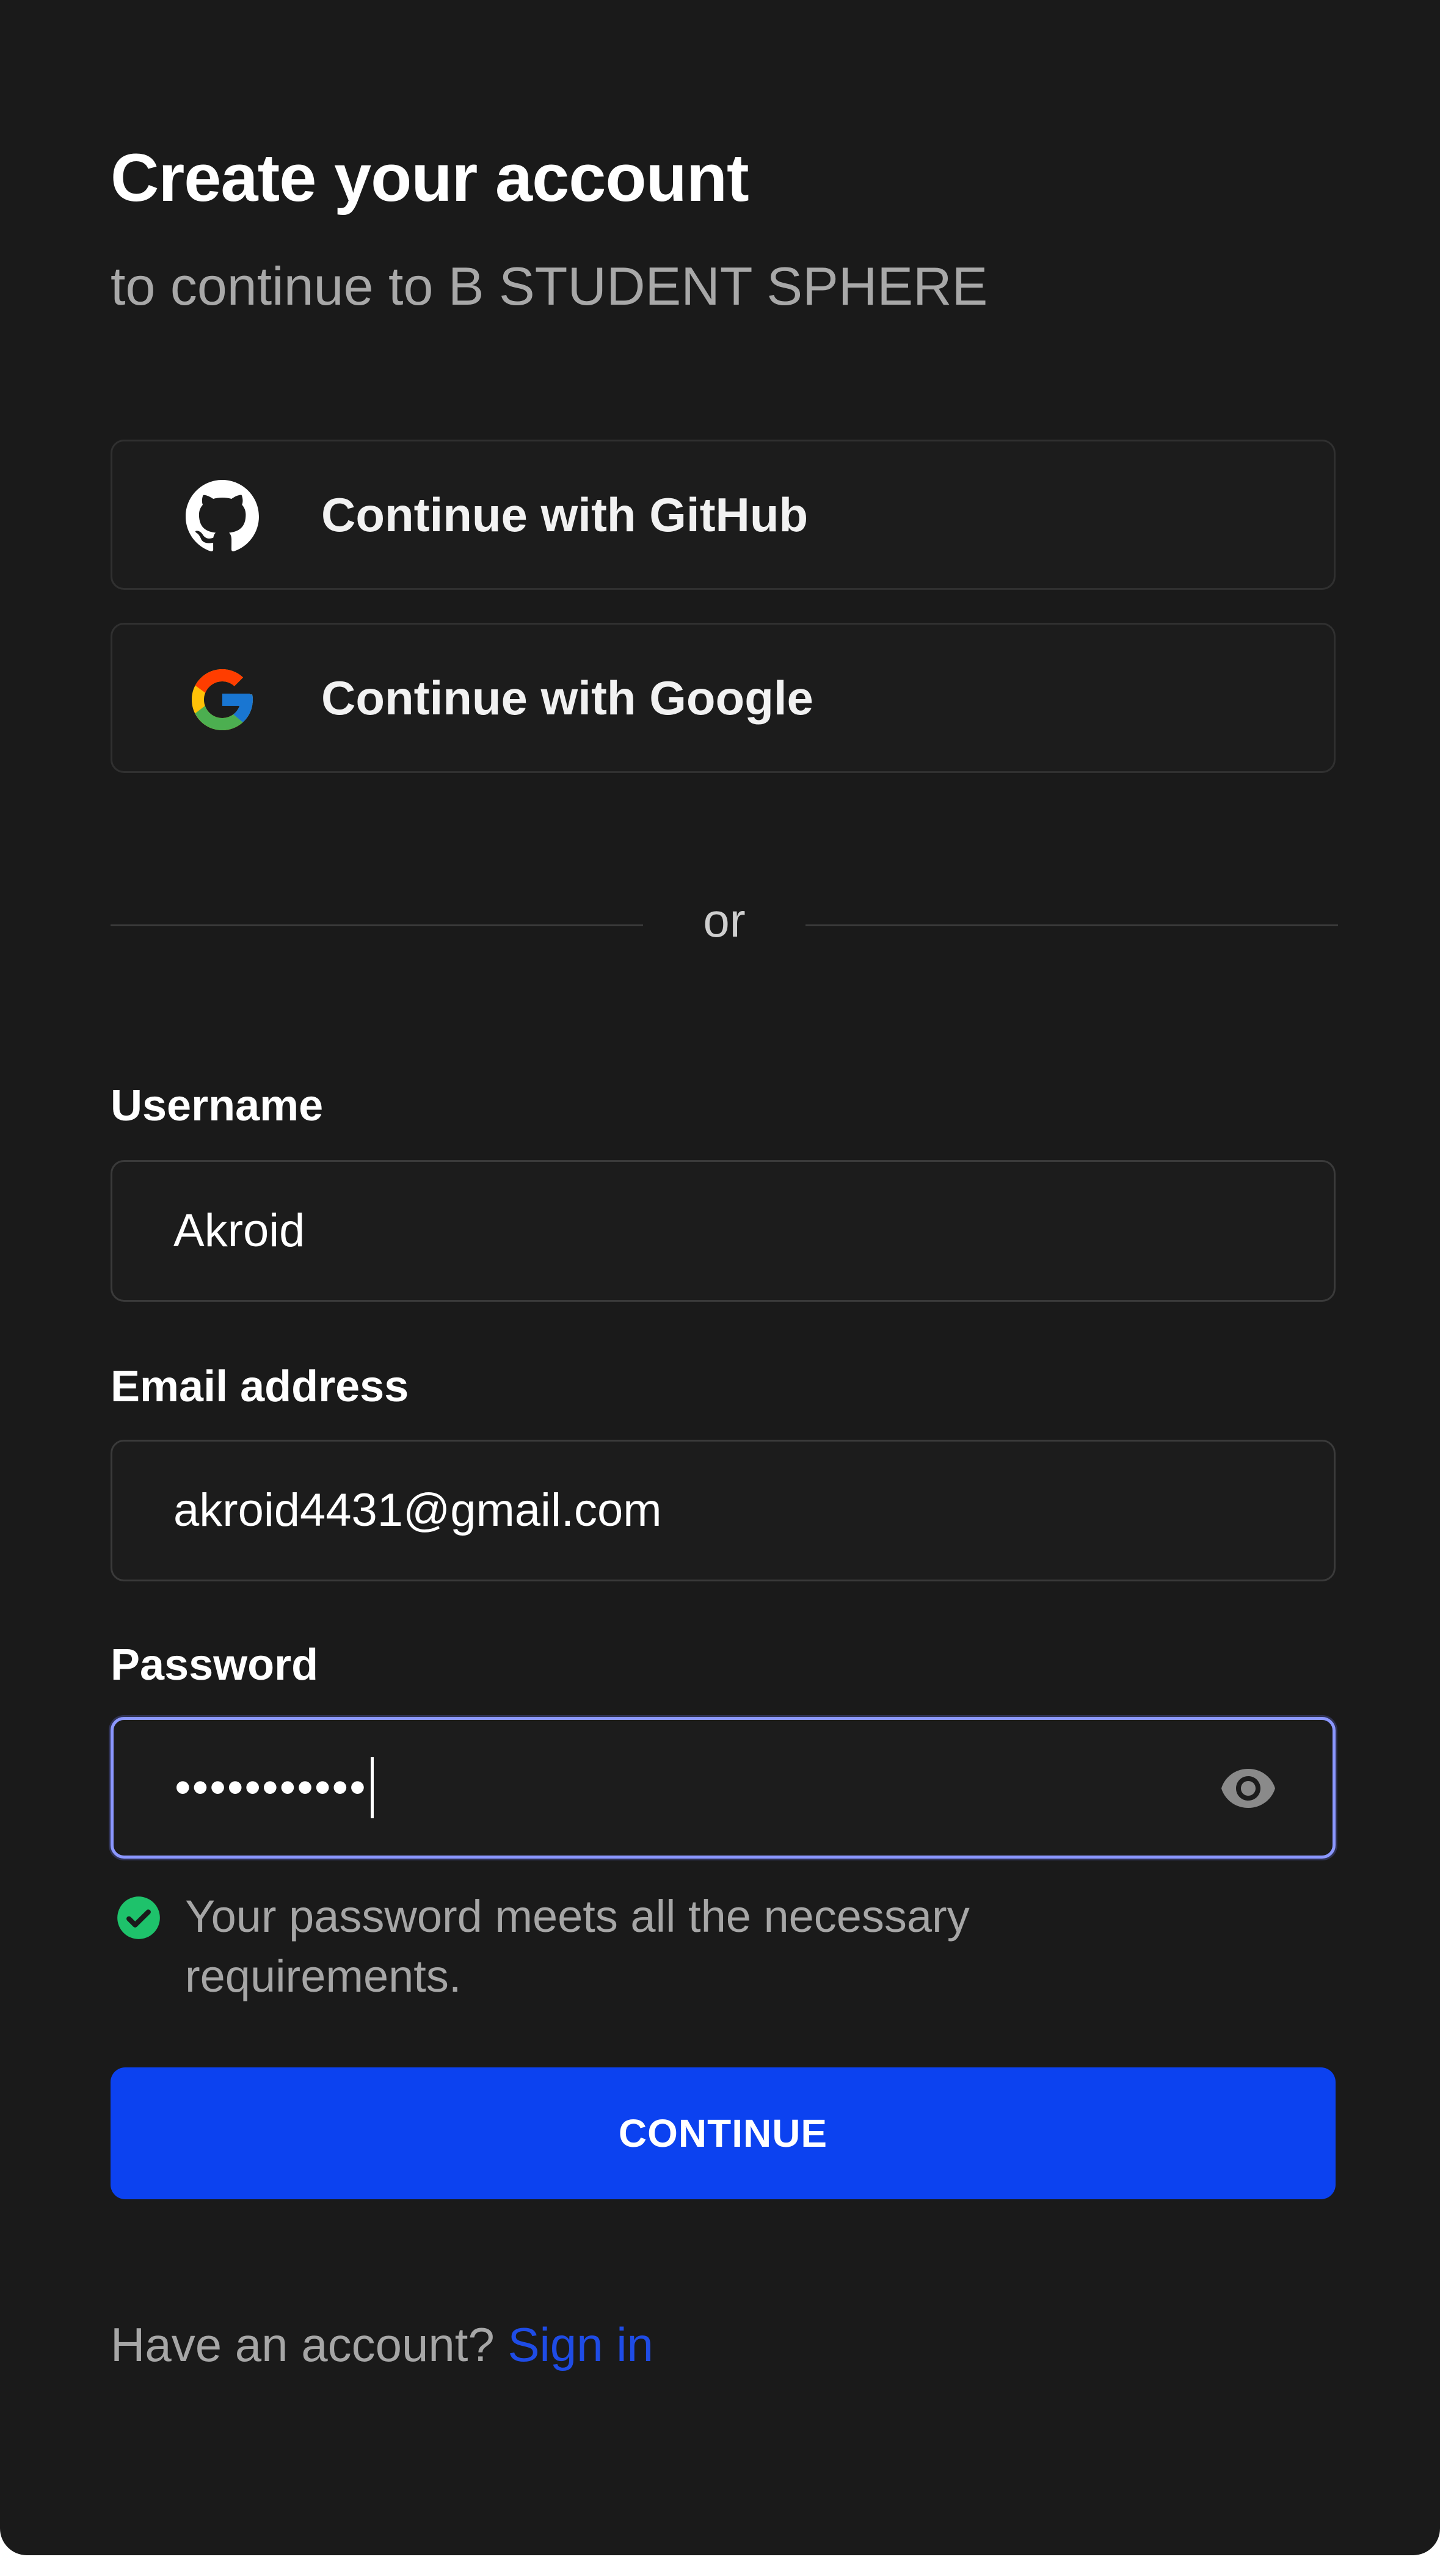 The width and height of the screenshot is (1440, 2576). What do you see at coordinates (215, 1665) in the screenshot?
I see `password-label: Password` at bounding box center [215, 1665].